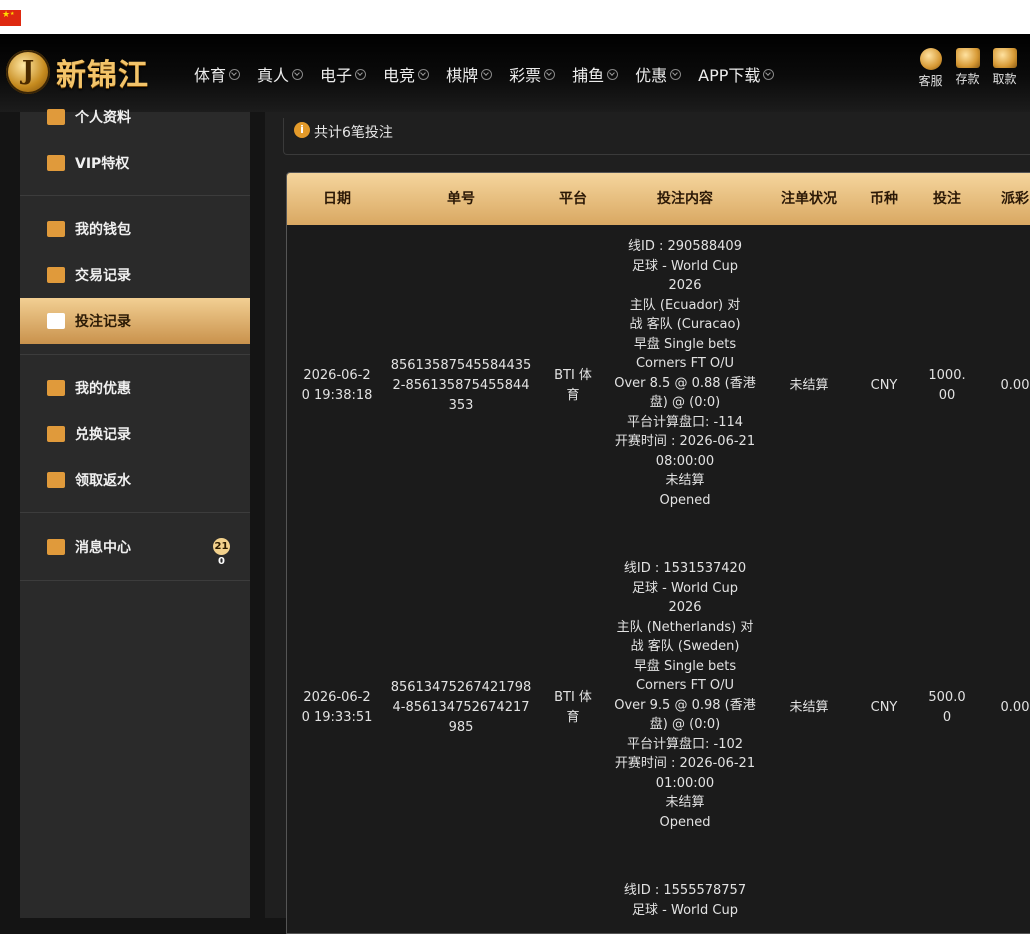 This screenshot has width=1030, height=934. I want to click on table-header: 日期 单号 平台 投注内容 注单状况 币种 投注 派彩, so click(658, 199).